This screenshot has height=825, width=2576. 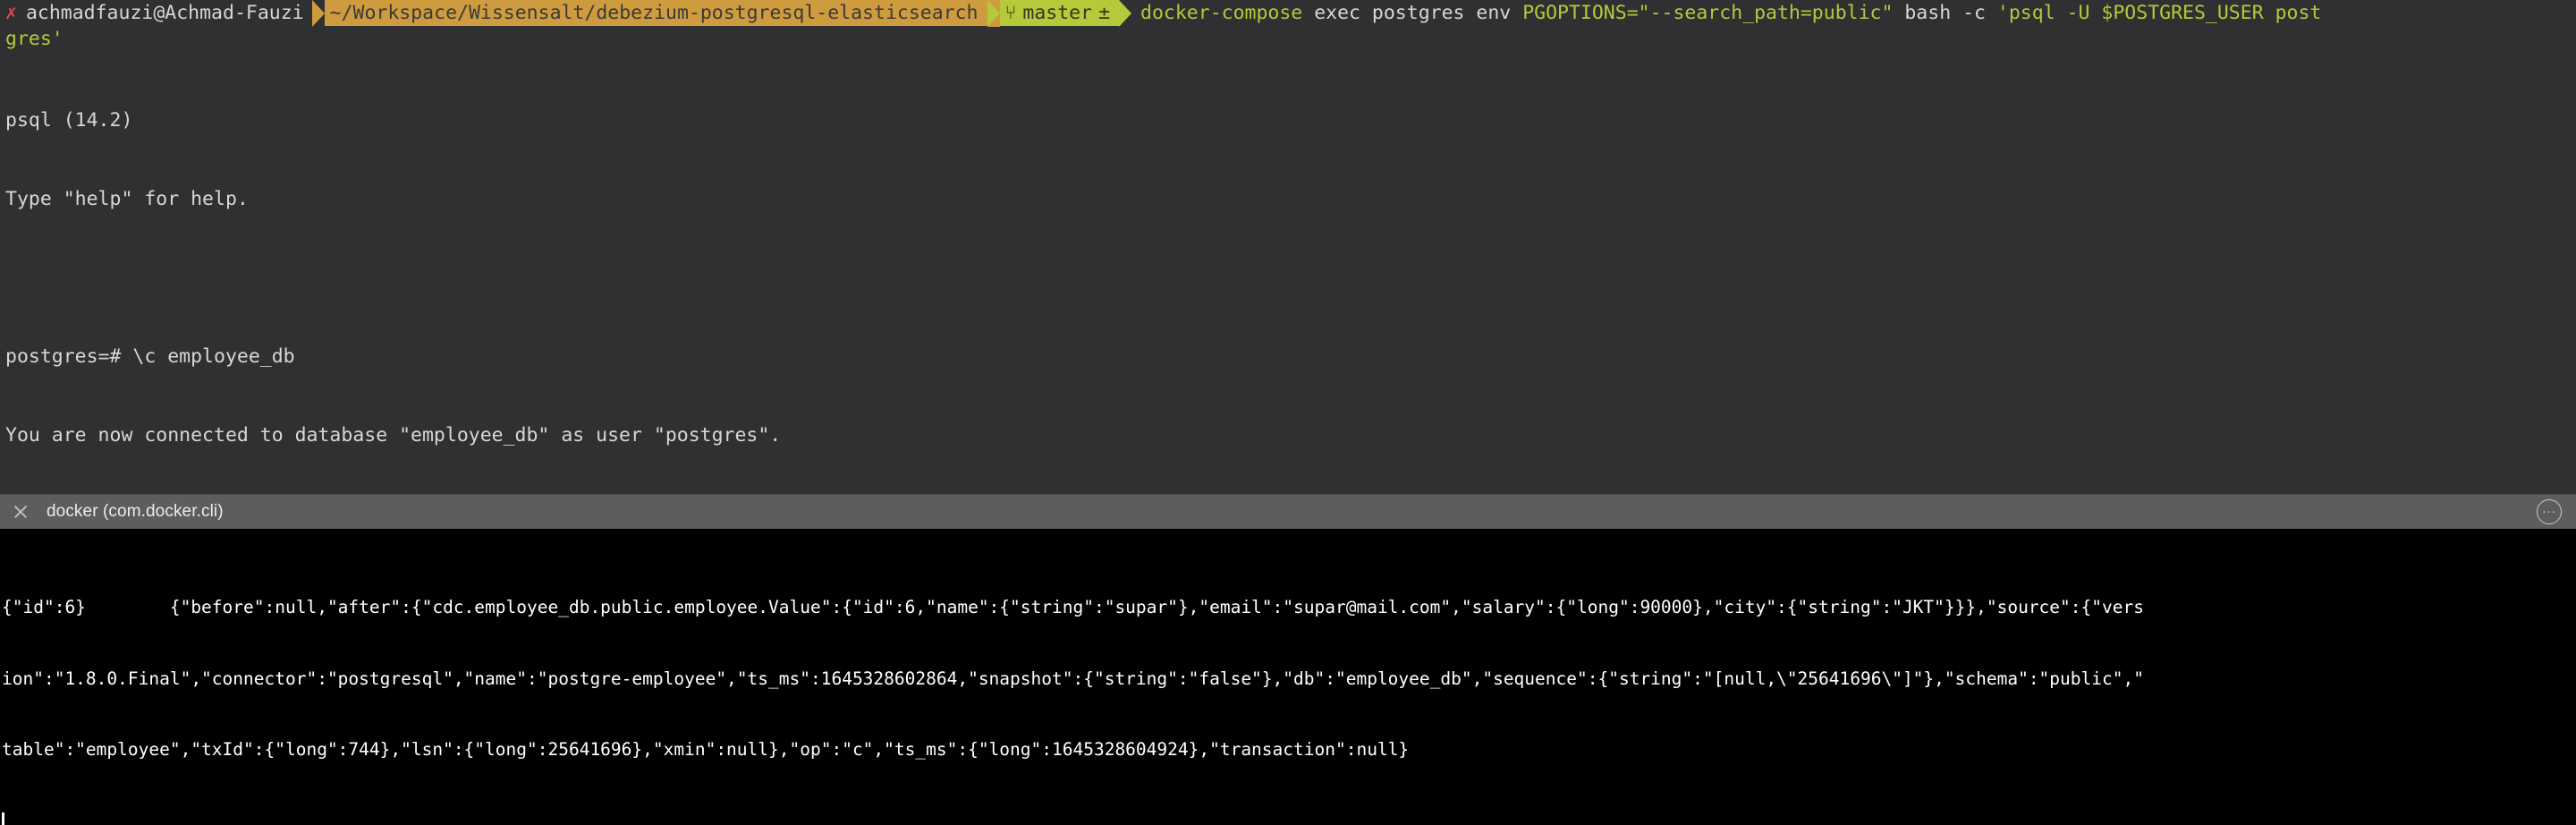 I want to click on close-icon, so click(x=20, y=512).